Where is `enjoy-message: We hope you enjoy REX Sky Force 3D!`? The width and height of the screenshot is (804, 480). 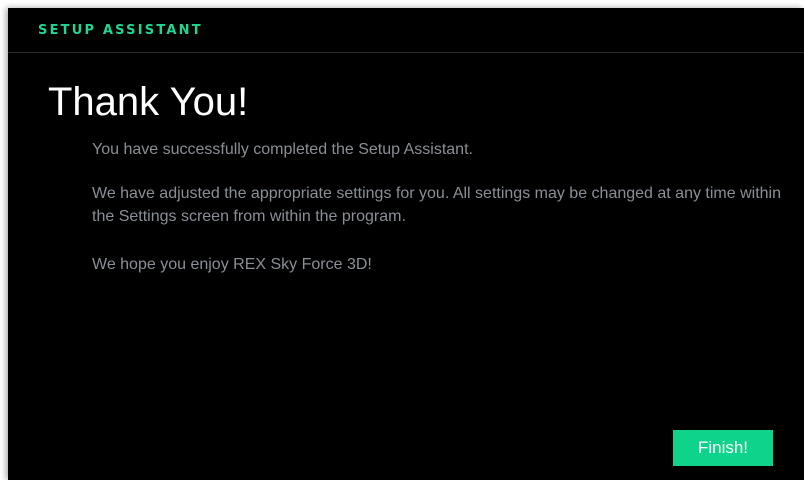
enjoy-message: We hope you enjoy REX Sky Force 3D! is located at coordinates (232, 264).